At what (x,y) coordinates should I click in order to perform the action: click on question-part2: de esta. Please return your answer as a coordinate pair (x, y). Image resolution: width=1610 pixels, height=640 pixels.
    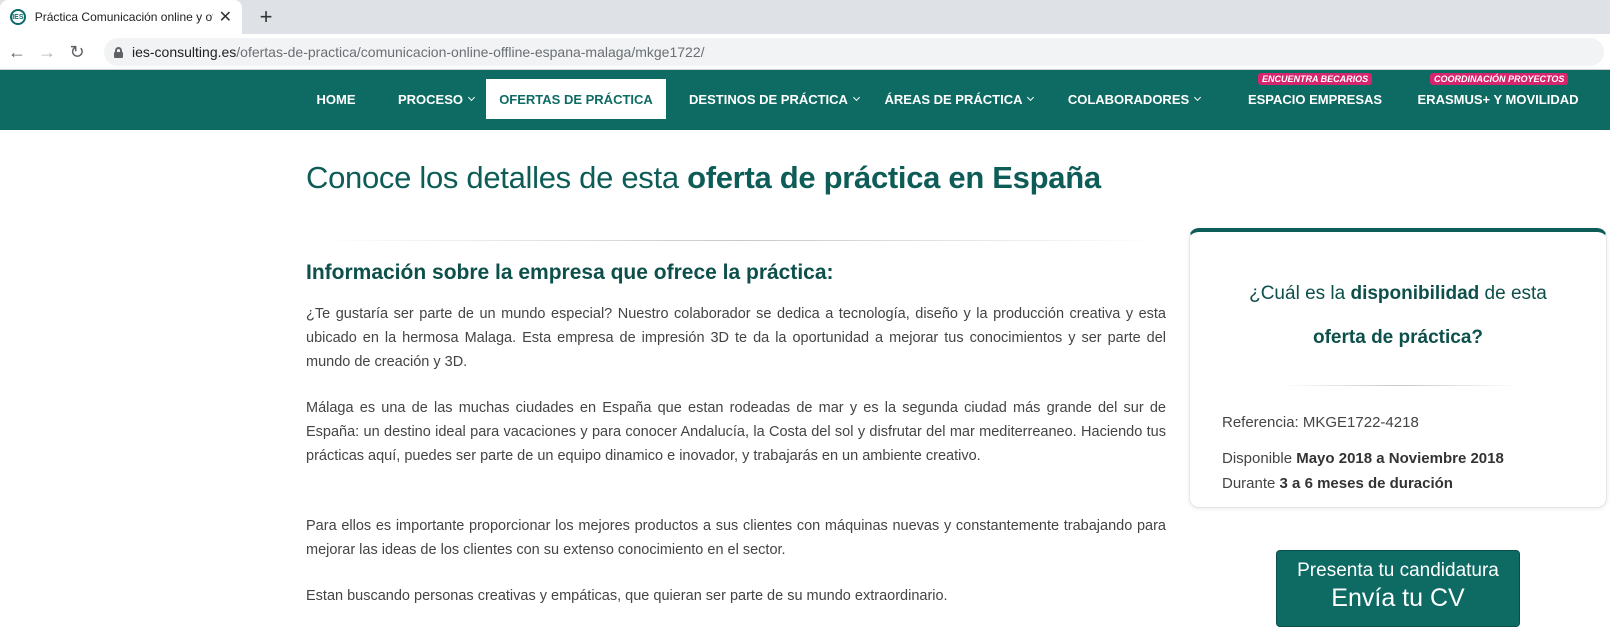
    Looking at the image, I should click on (1513, 293).